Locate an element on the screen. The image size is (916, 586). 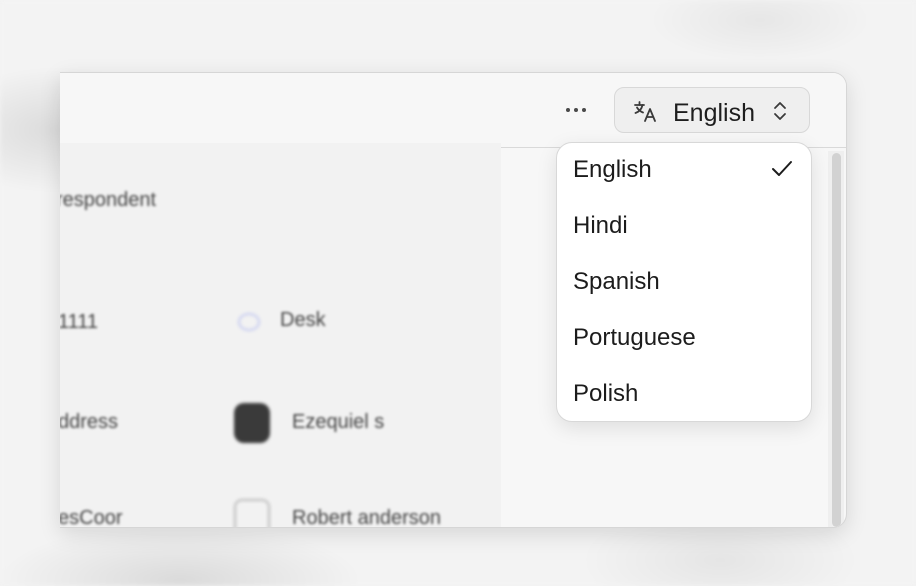
blurred-text: respondent is located at coordinates (108, 200).